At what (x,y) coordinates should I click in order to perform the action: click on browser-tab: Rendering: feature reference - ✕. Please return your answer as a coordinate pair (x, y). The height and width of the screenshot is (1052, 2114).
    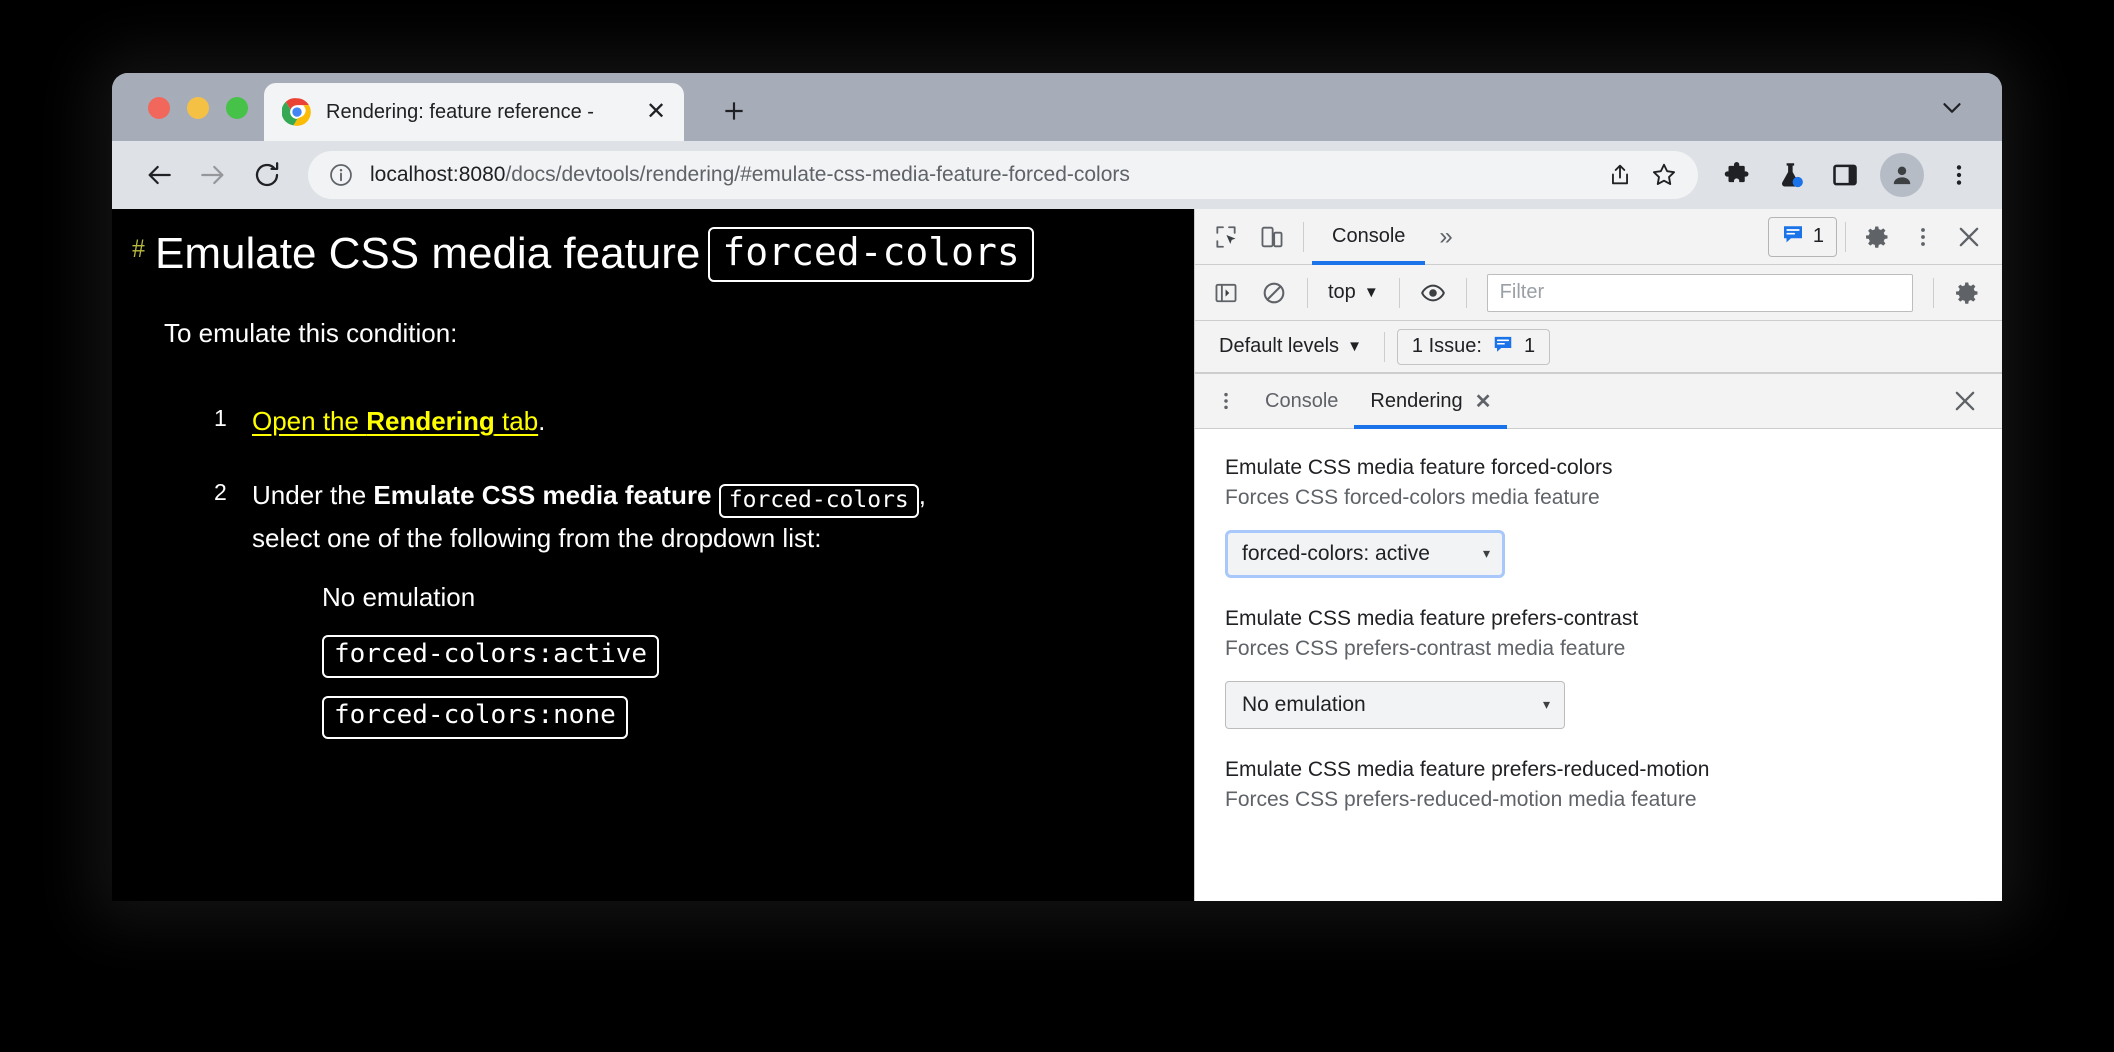
    Looking at the image, I should click on (474, 112).